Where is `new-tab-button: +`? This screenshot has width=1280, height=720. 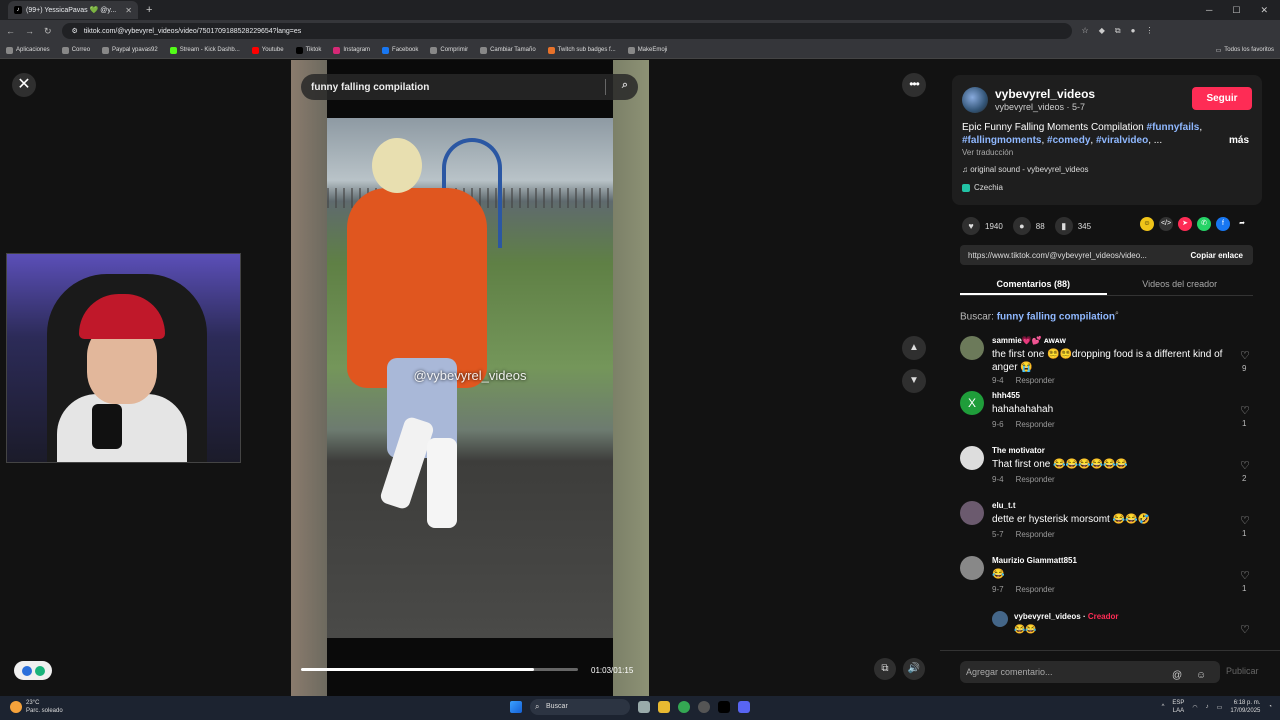
new-tab-button: + is located at coordinates (149, 10).